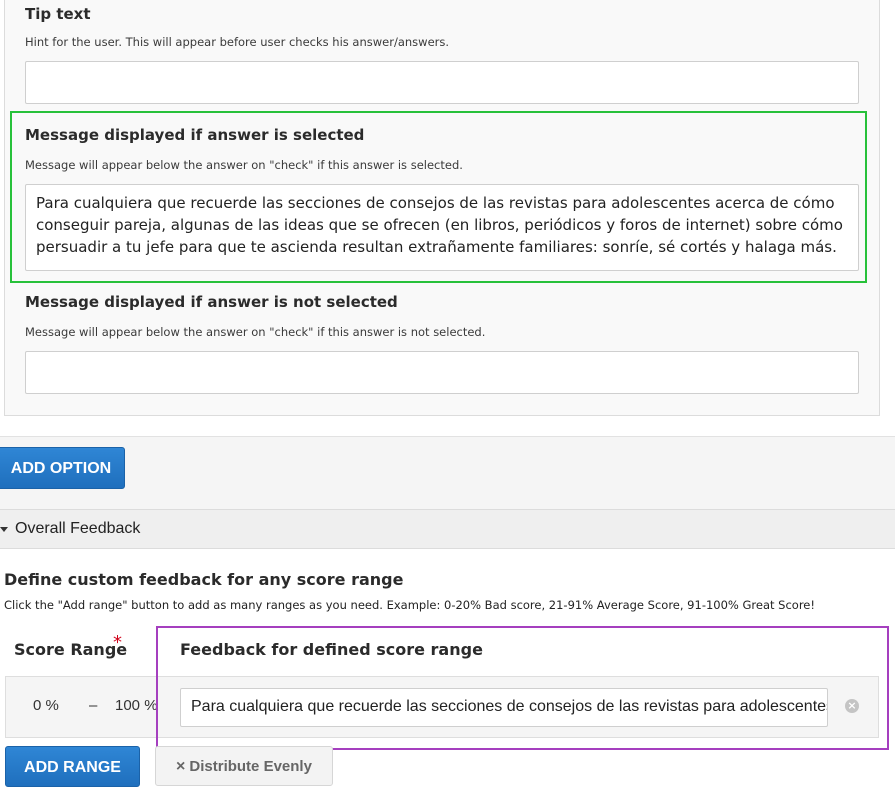  Describe the element at coordinates (62, 468) in the screenshot. I see `add-option-button: ADD OPTION` at that location.